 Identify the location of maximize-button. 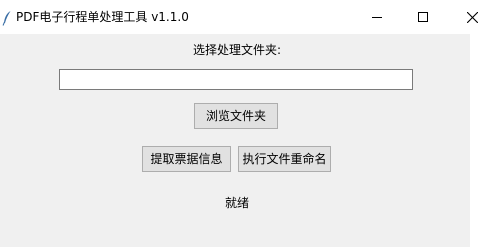
(423, 17).